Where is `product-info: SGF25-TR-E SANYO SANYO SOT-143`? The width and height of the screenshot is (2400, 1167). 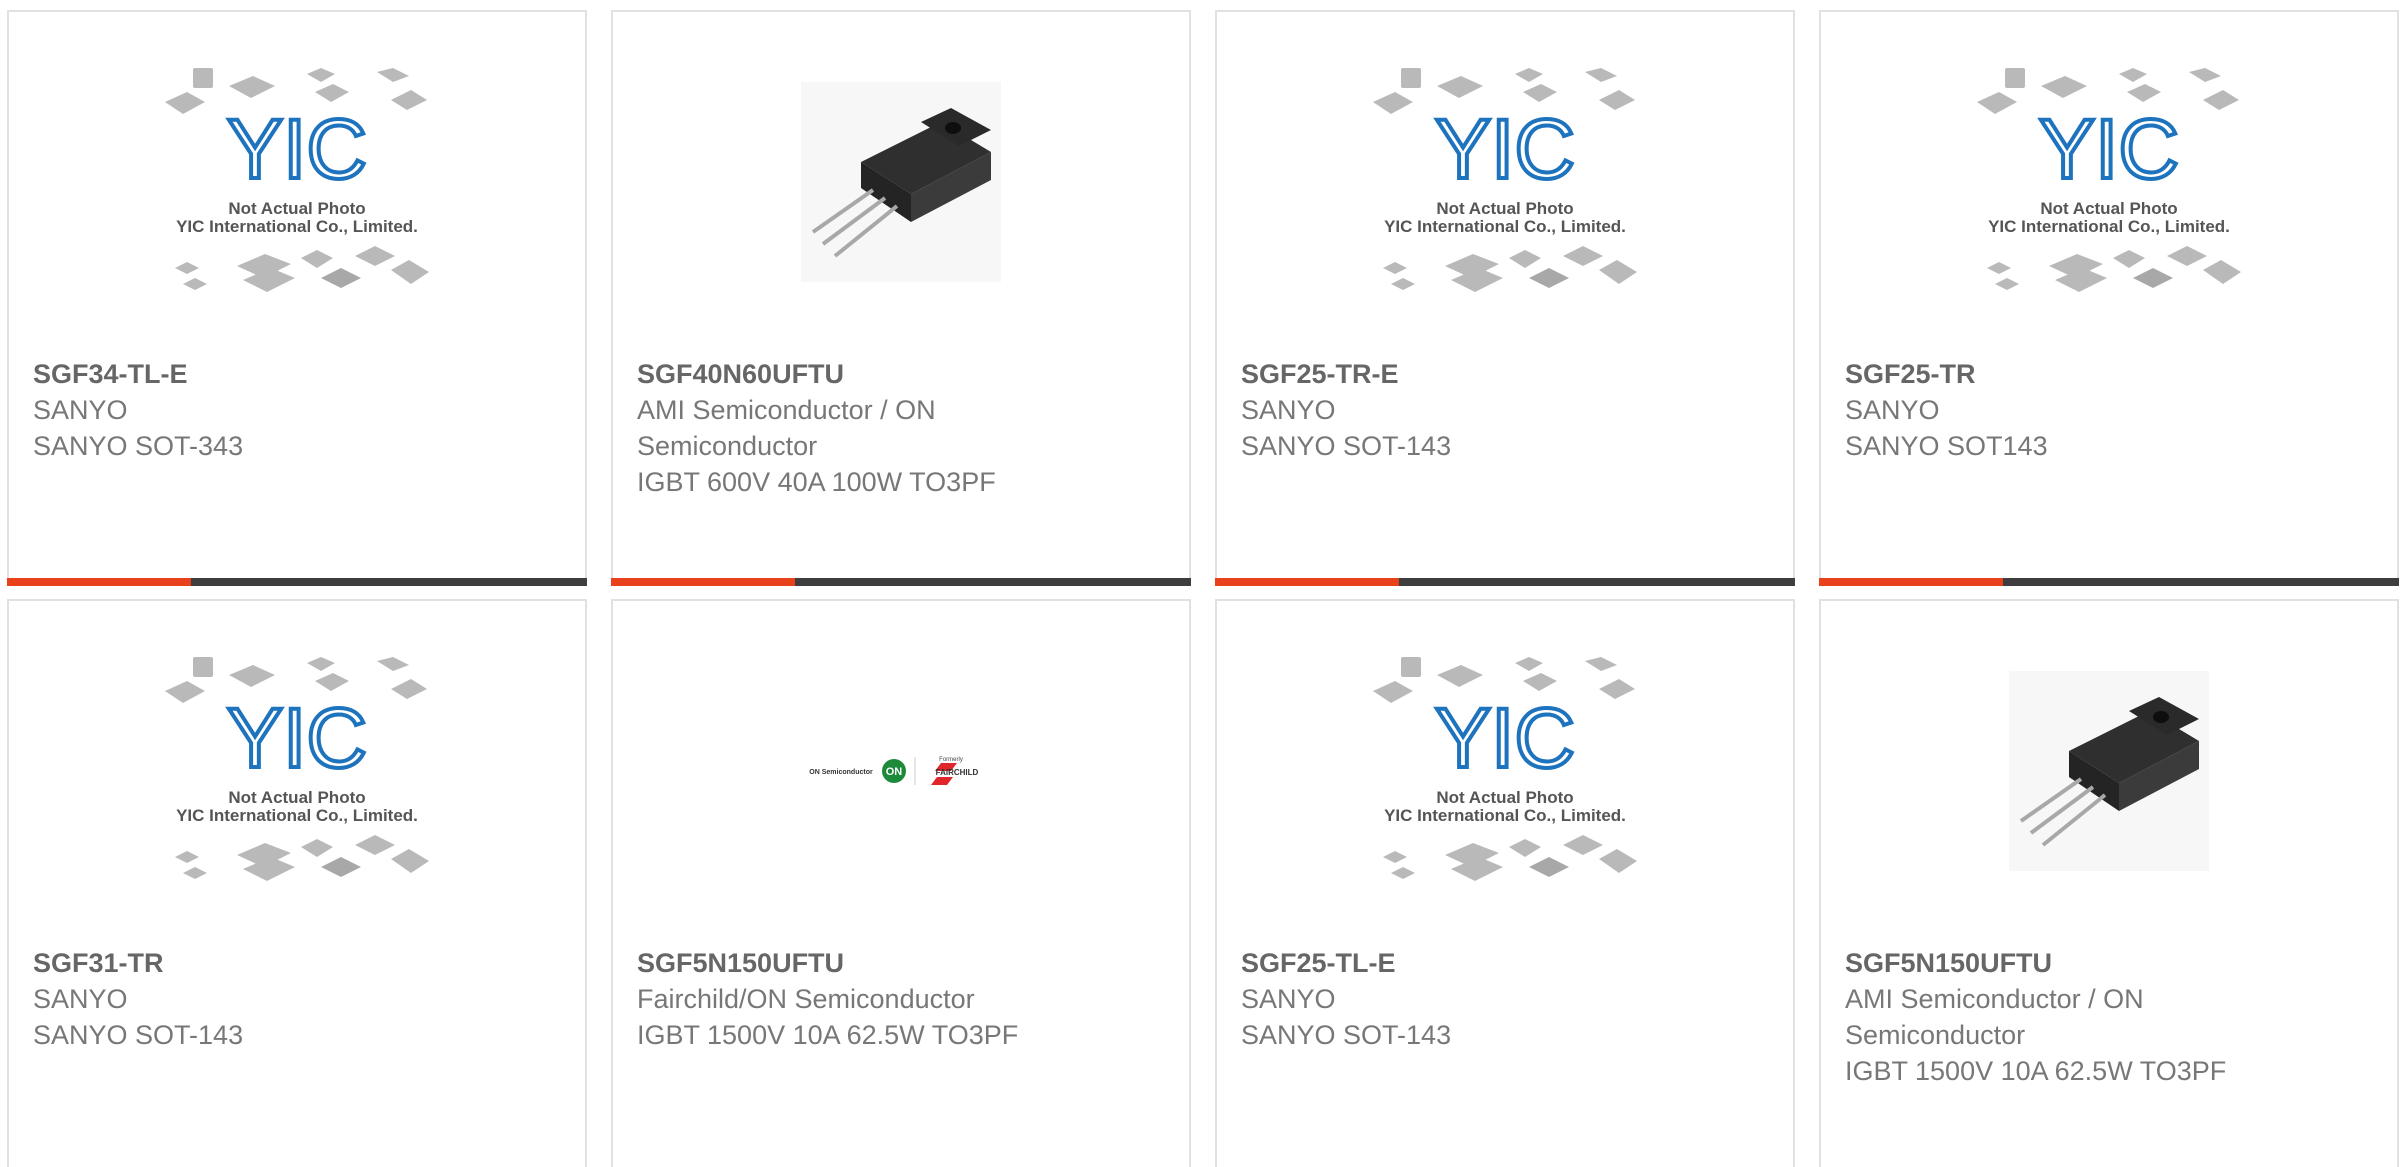 product-info: SGF25-TR-E SANYO SANYO SOT-143 is located at coordinates (1505, 410).